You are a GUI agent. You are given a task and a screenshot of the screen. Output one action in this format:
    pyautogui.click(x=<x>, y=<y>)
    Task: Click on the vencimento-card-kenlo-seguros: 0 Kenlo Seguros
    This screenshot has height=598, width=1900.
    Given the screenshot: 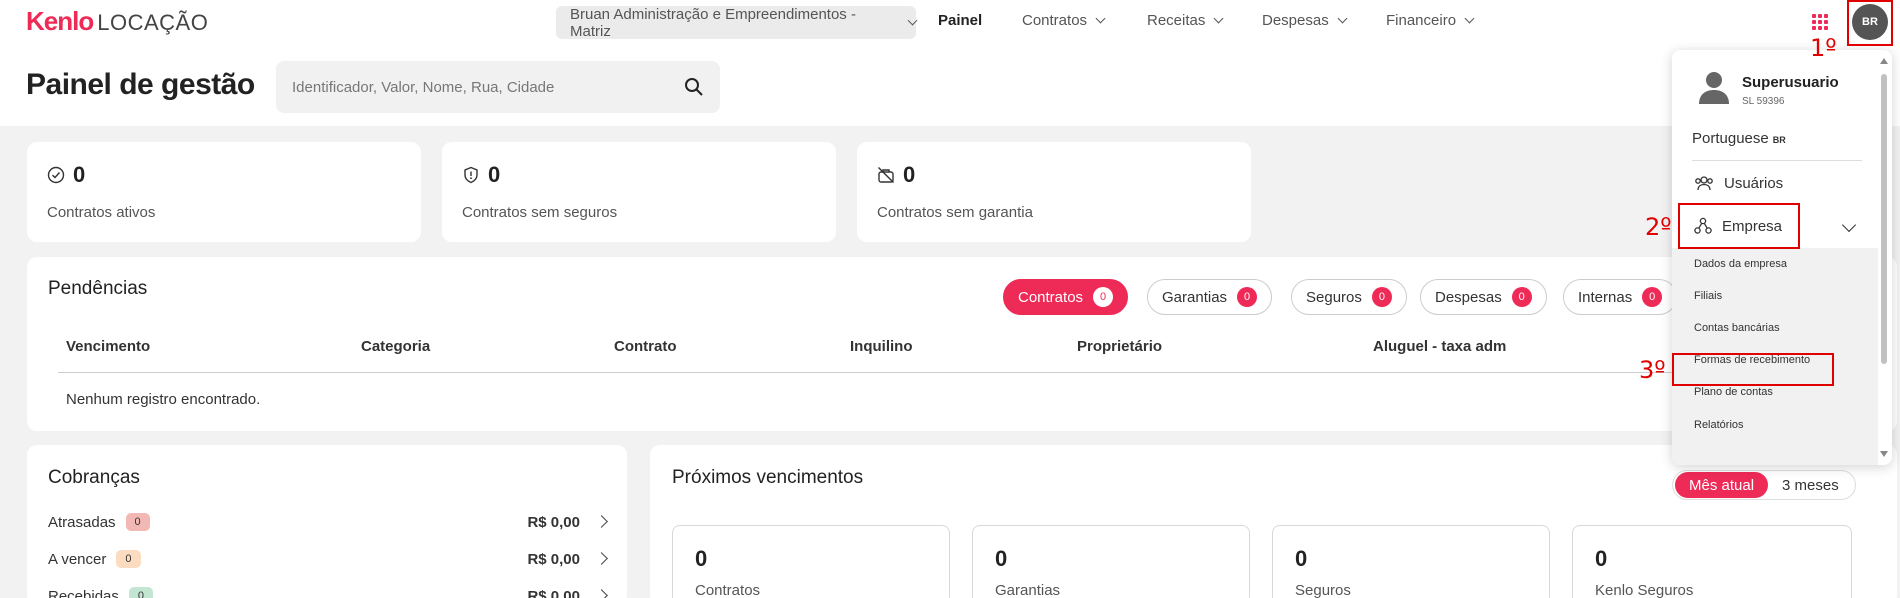 What is the action you would take?
    pyautogui.click(x=1712, y=561)
    